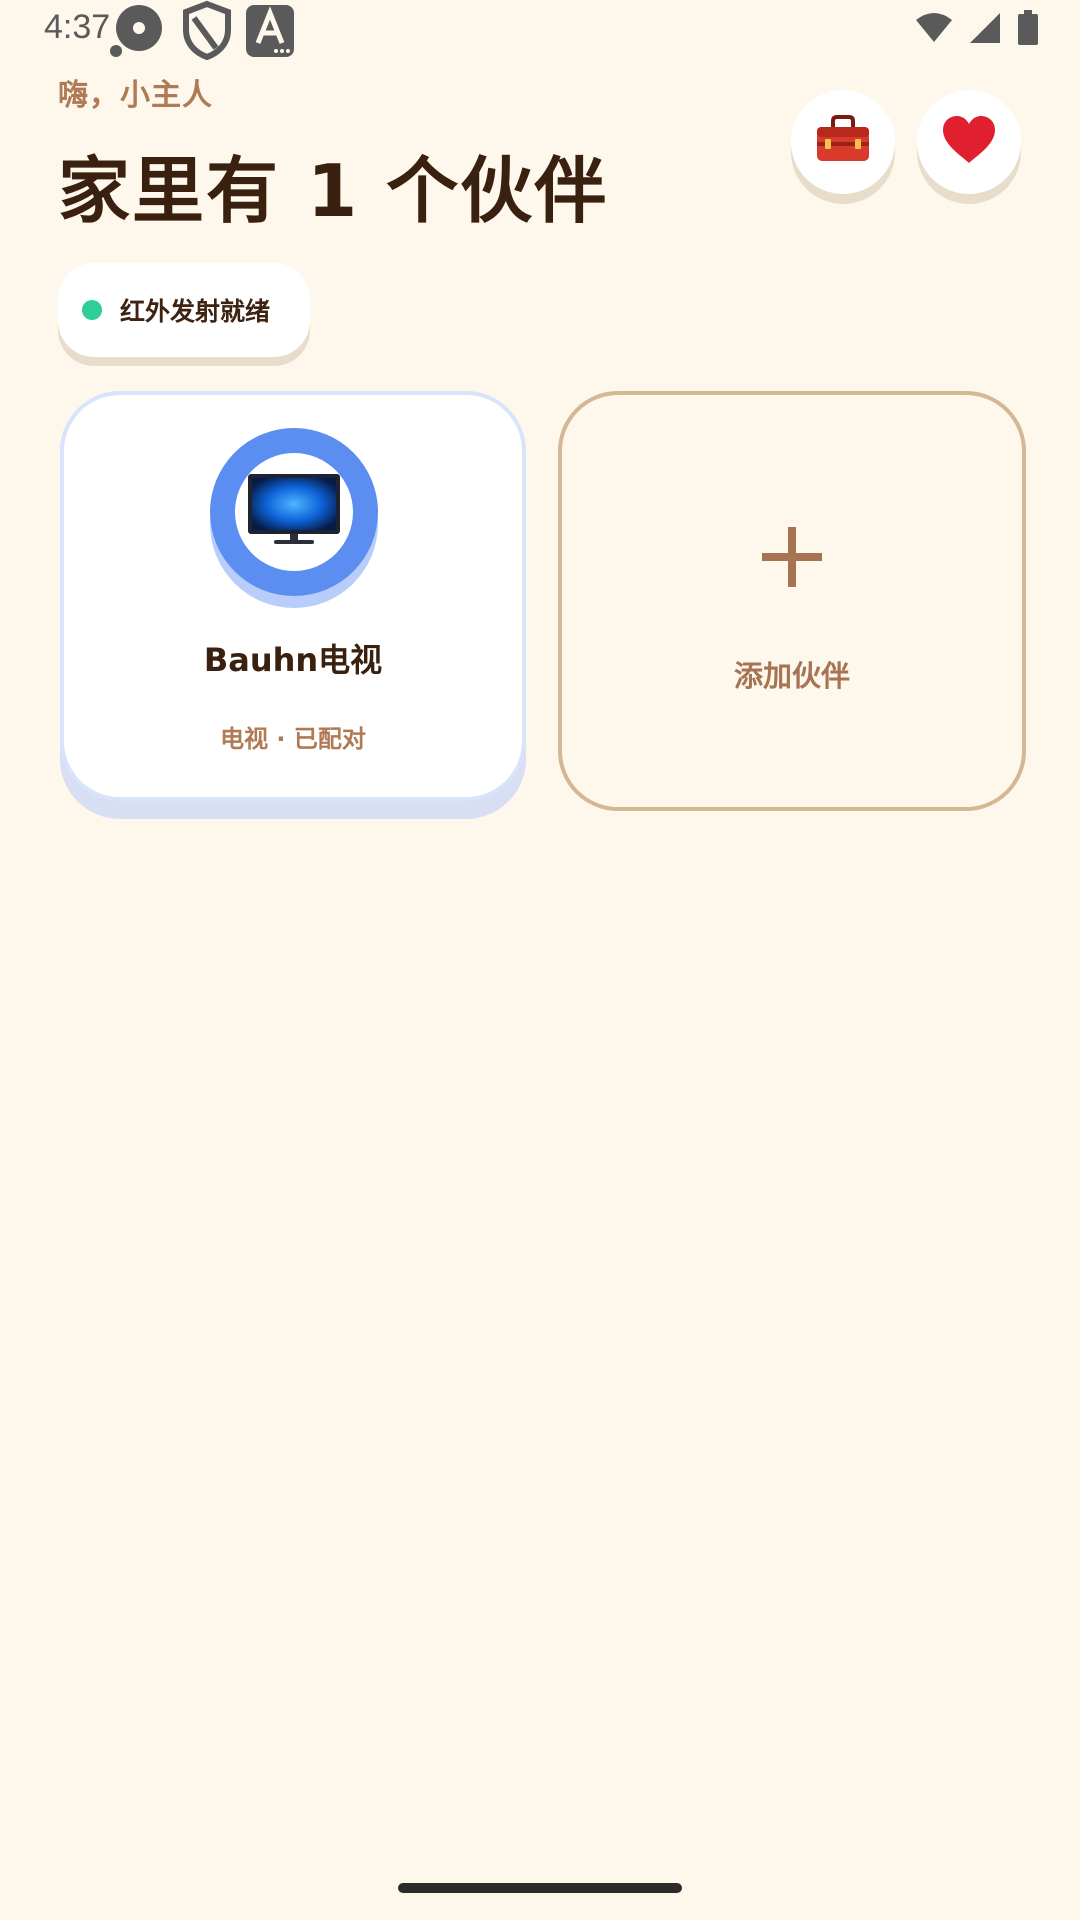 The image size is (1080, 1920). I want to click on add-partner-label: 添加伙伴, so click(791, 676).